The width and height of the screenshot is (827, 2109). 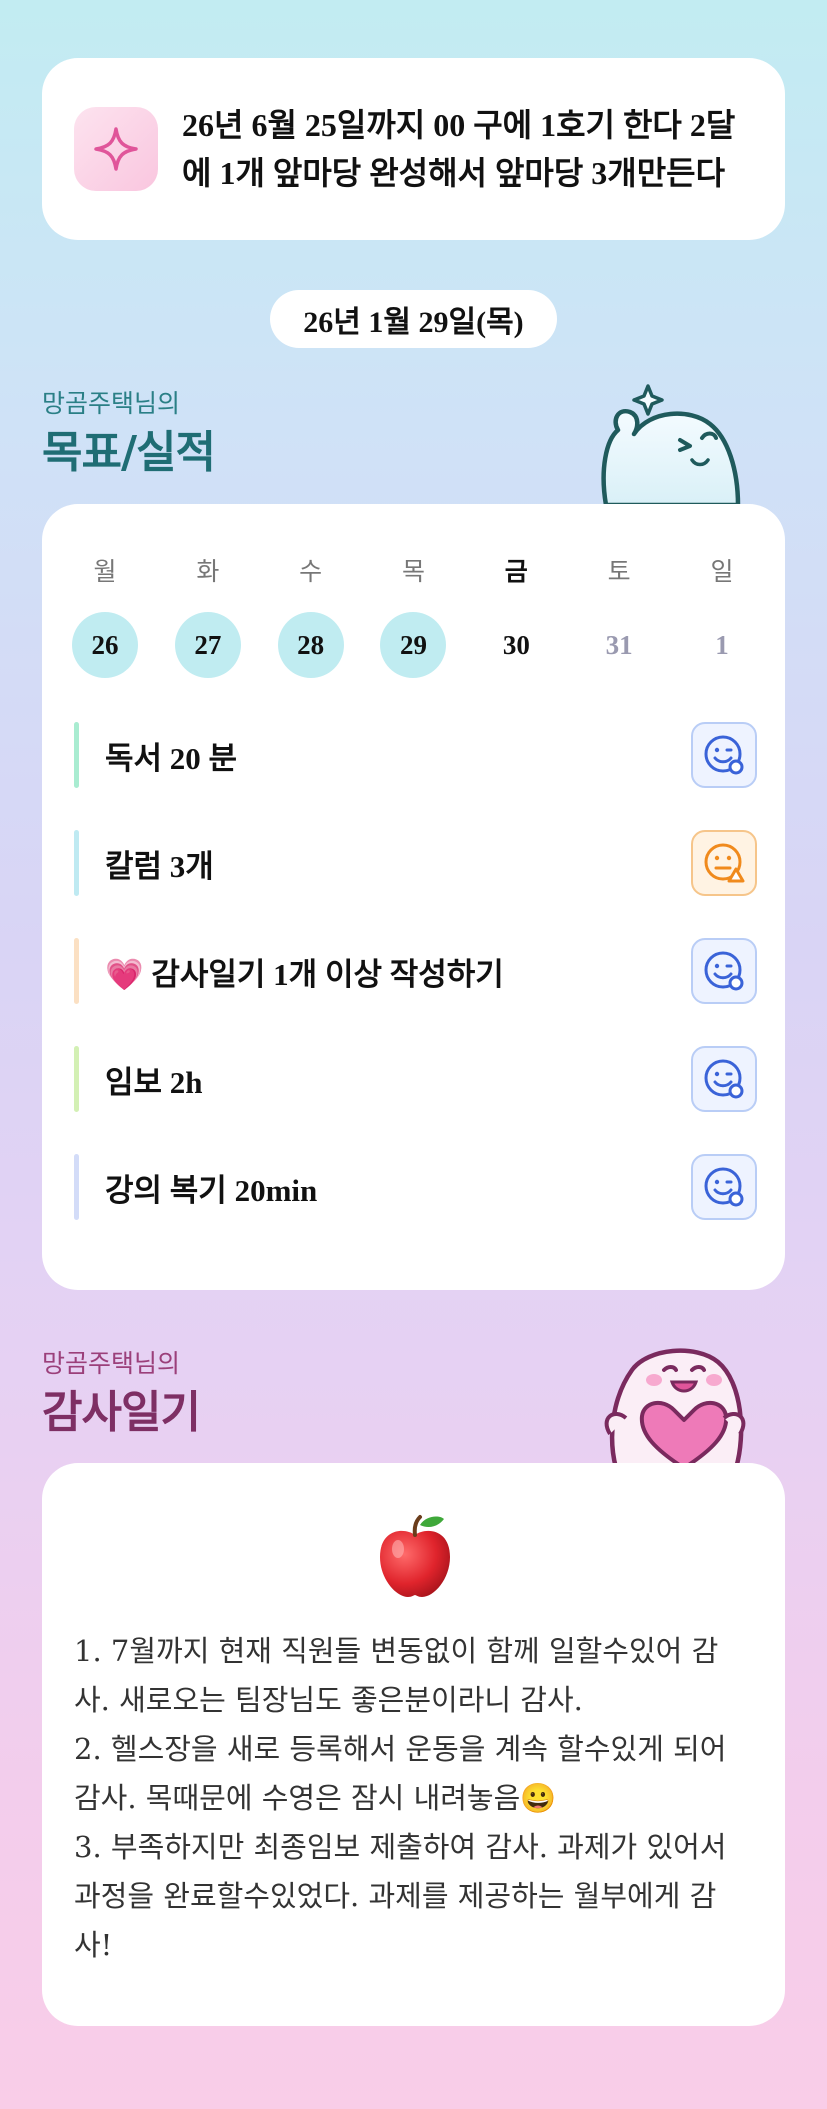 I want to click on date-label: 26년 1월 29일(목), so click(x=413, y=319).